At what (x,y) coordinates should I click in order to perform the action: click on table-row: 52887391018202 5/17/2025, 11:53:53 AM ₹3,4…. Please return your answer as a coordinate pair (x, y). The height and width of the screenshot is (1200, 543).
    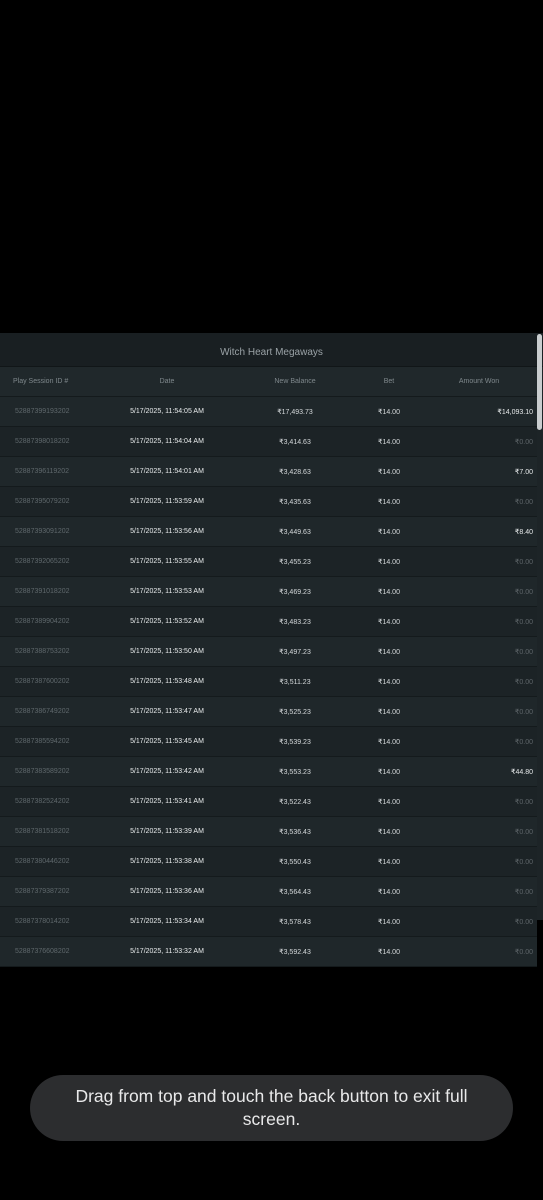
    Looking at the image, I should click on (268, 591).